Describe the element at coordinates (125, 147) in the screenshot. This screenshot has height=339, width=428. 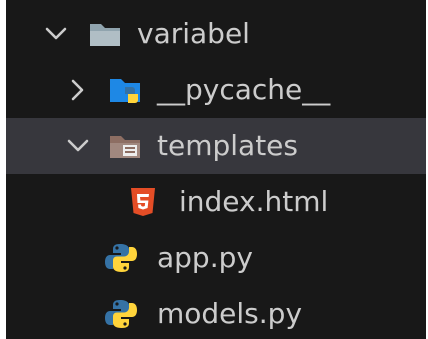
I see `templates-folder-icon` at that location.